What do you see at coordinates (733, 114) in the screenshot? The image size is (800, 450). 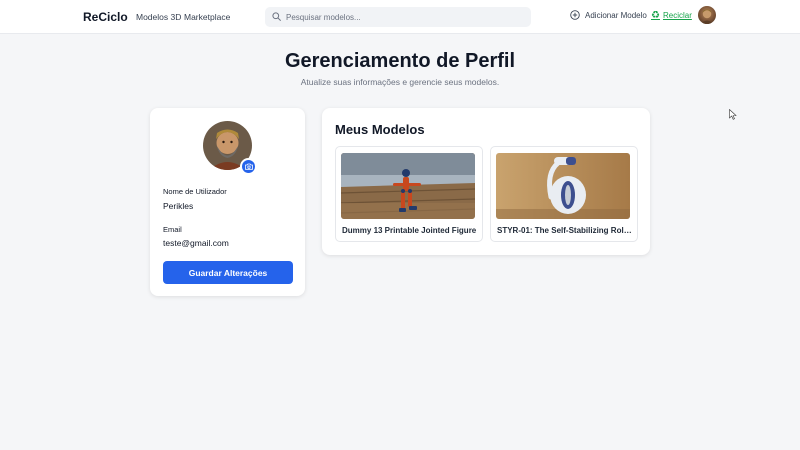 I see `mouse-cursor-icon` at bounding box center [733, 114].